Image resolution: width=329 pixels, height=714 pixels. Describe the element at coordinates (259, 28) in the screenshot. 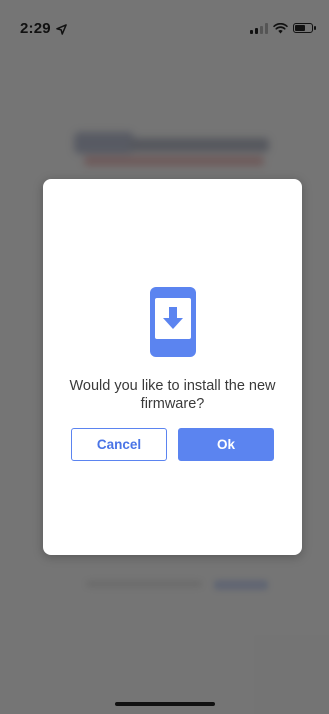

I see `cellular-signal-icon` at that location.